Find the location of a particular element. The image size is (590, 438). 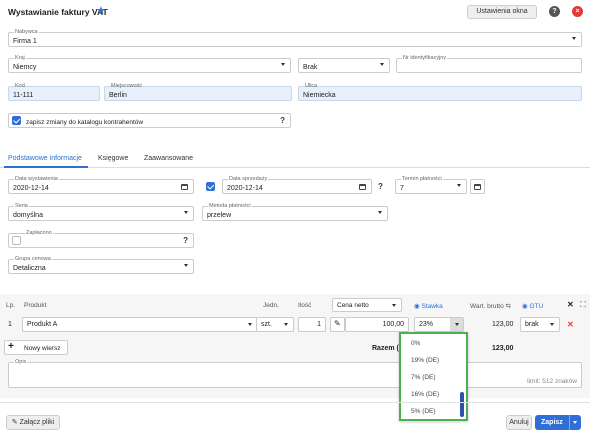

close-icon: × is located at coordinates (577, 11).